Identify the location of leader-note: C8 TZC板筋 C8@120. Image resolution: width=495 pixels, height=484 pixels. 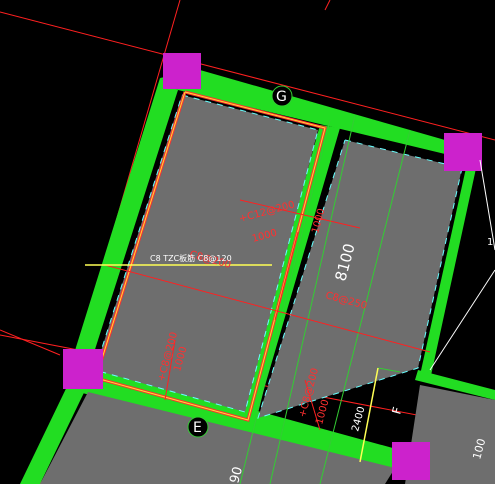
(191, 258).